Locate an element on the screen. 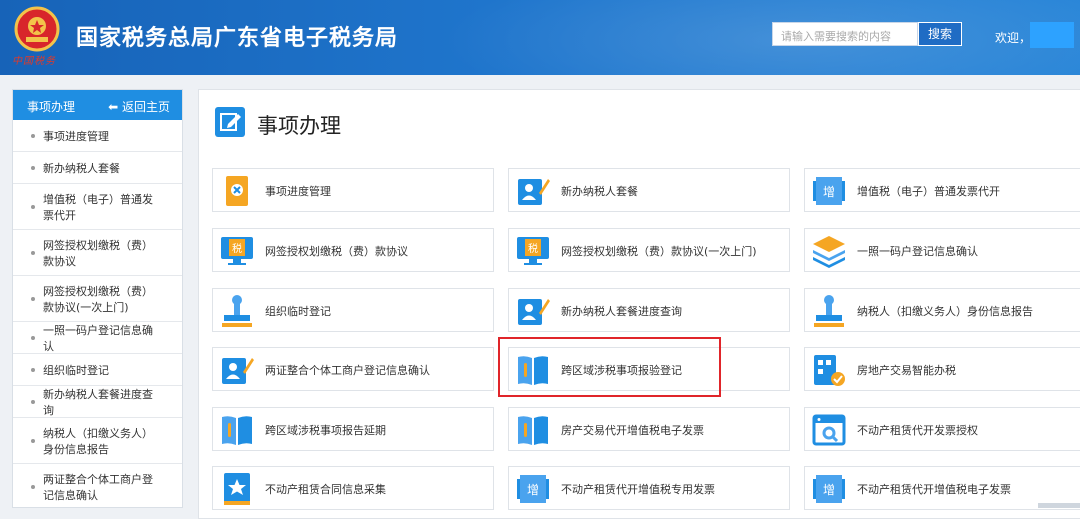 The image size is (1080, 519). service-card: 一照一码户登记信息确认 is located at coordinates (942, 250).